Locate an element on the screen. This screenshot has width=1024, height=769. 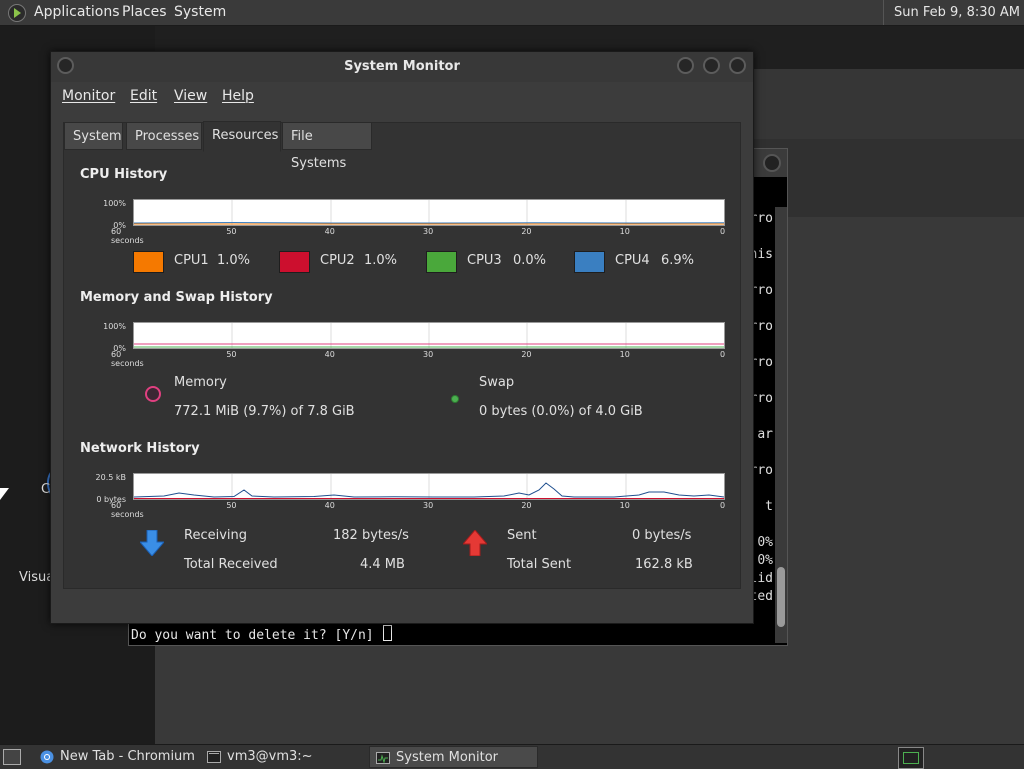
tab-processes: Processes is located at coordinates (164, 136).